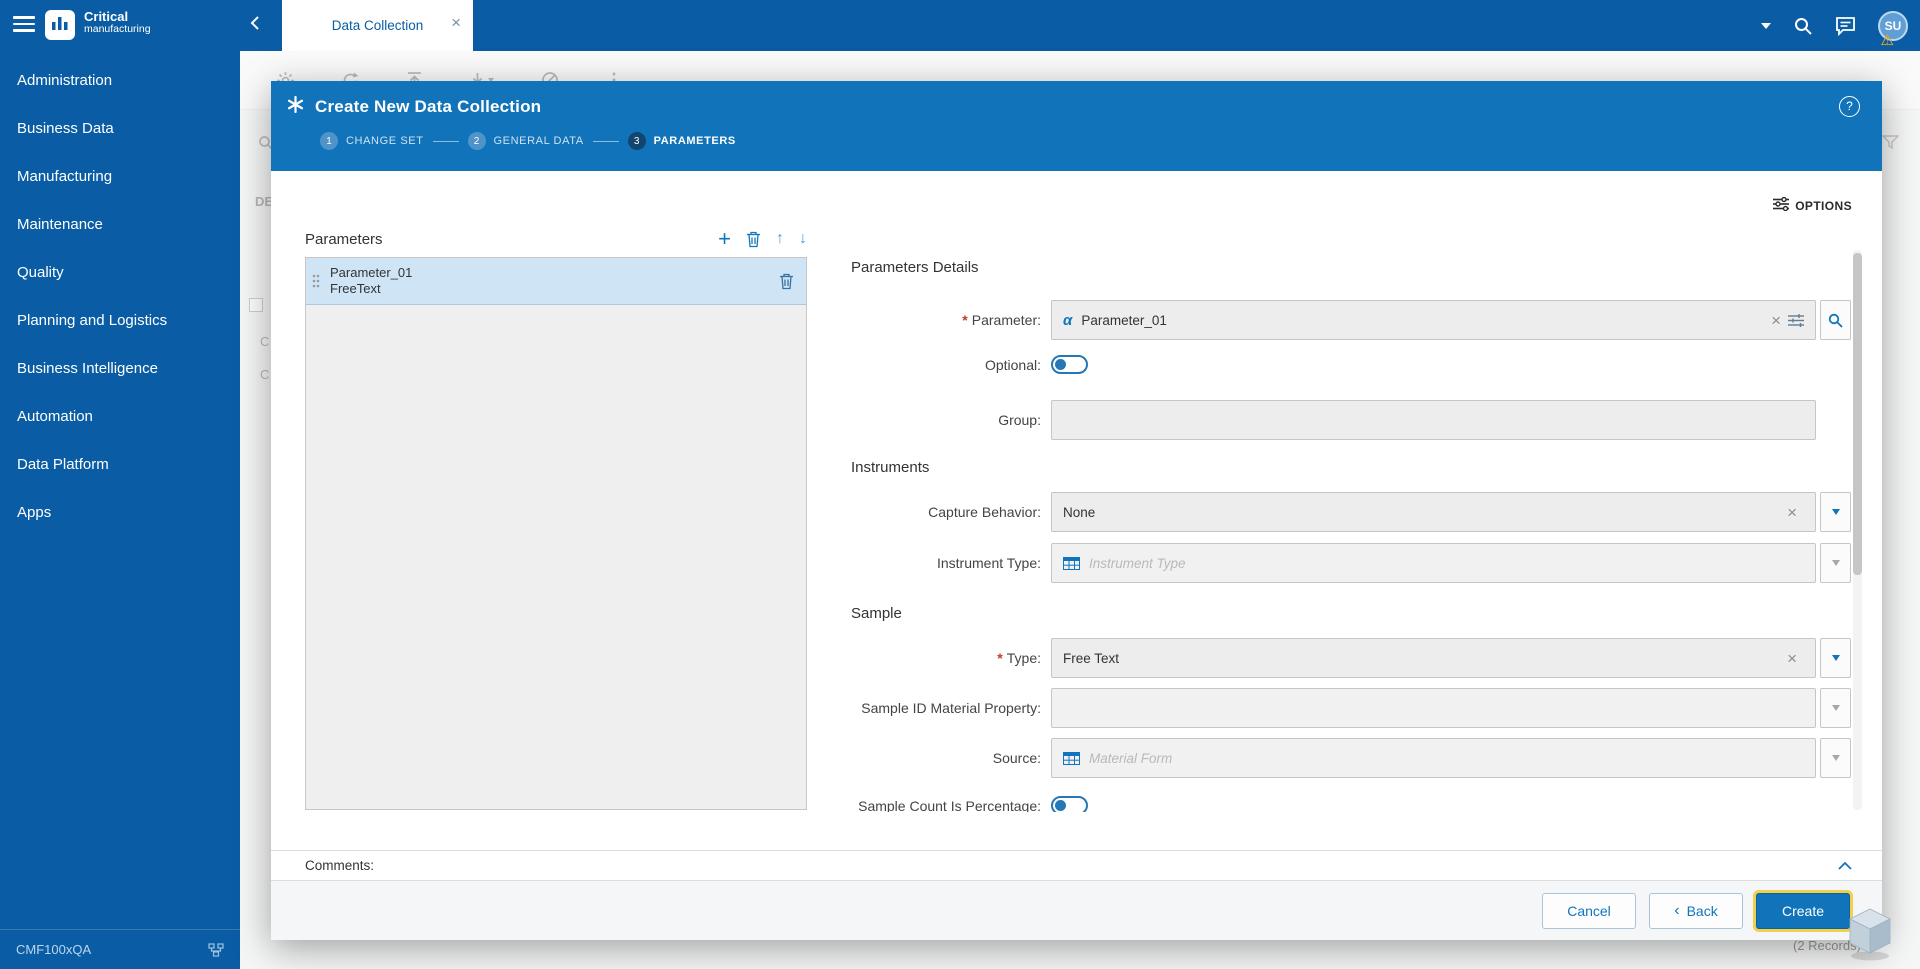 The width and height of the screenshot is (1920, 969). What do you see at coordinates (876, 613) in the screenshot?
I see `sample-section-title: Sample` at bounding box center [876, 613].